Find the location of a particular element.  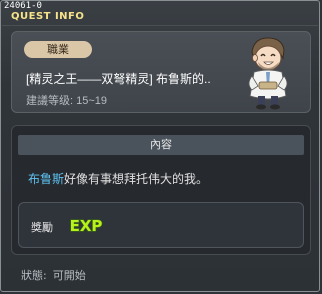

reward-box: 獎勵 EXP is located at coordinates (161, 225).